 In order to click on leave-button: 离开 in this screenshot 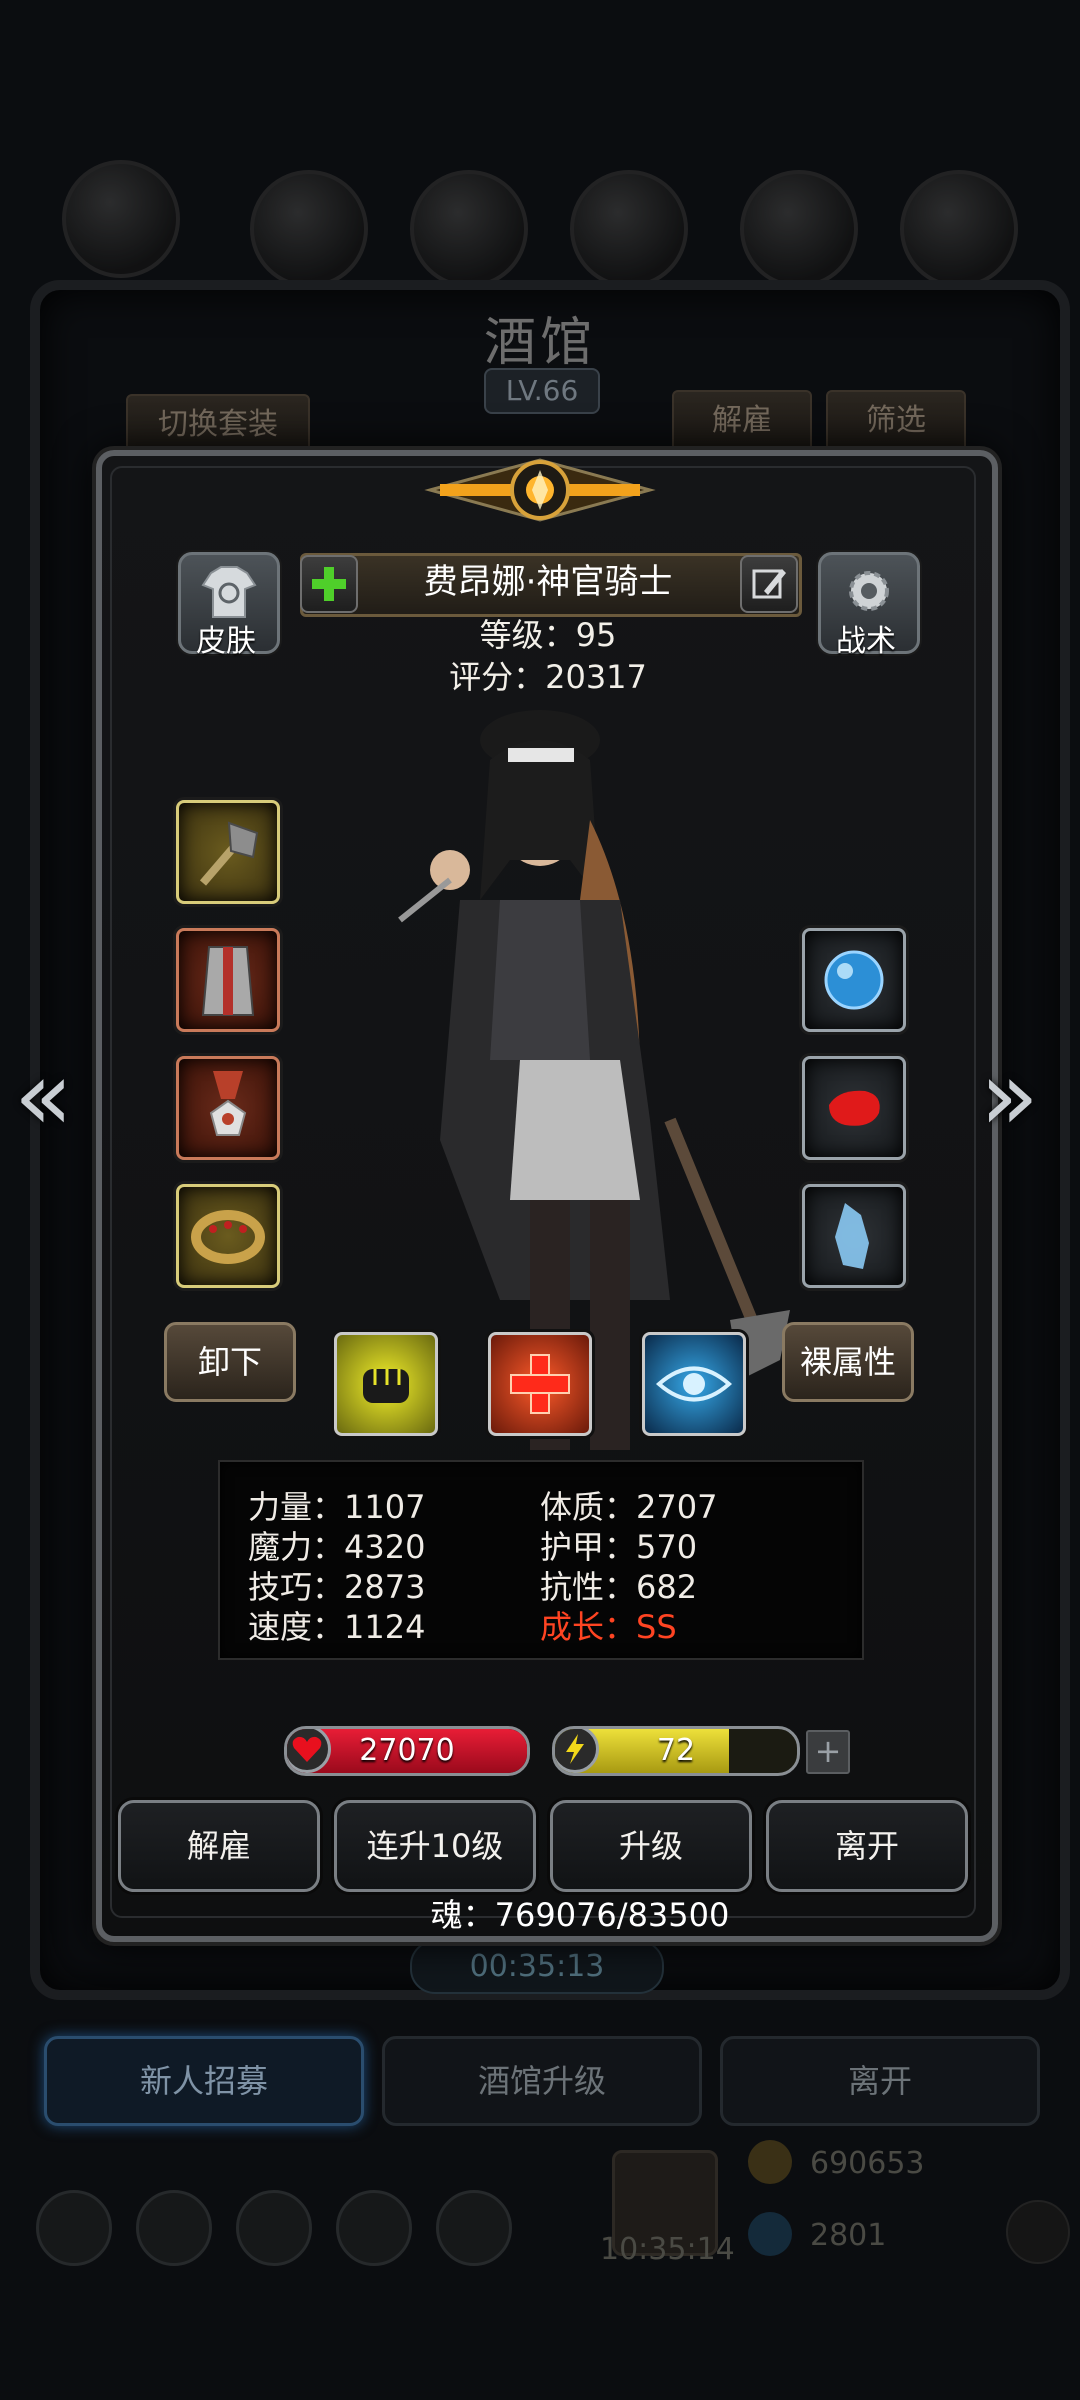, I will do `click(867, 1846)`.